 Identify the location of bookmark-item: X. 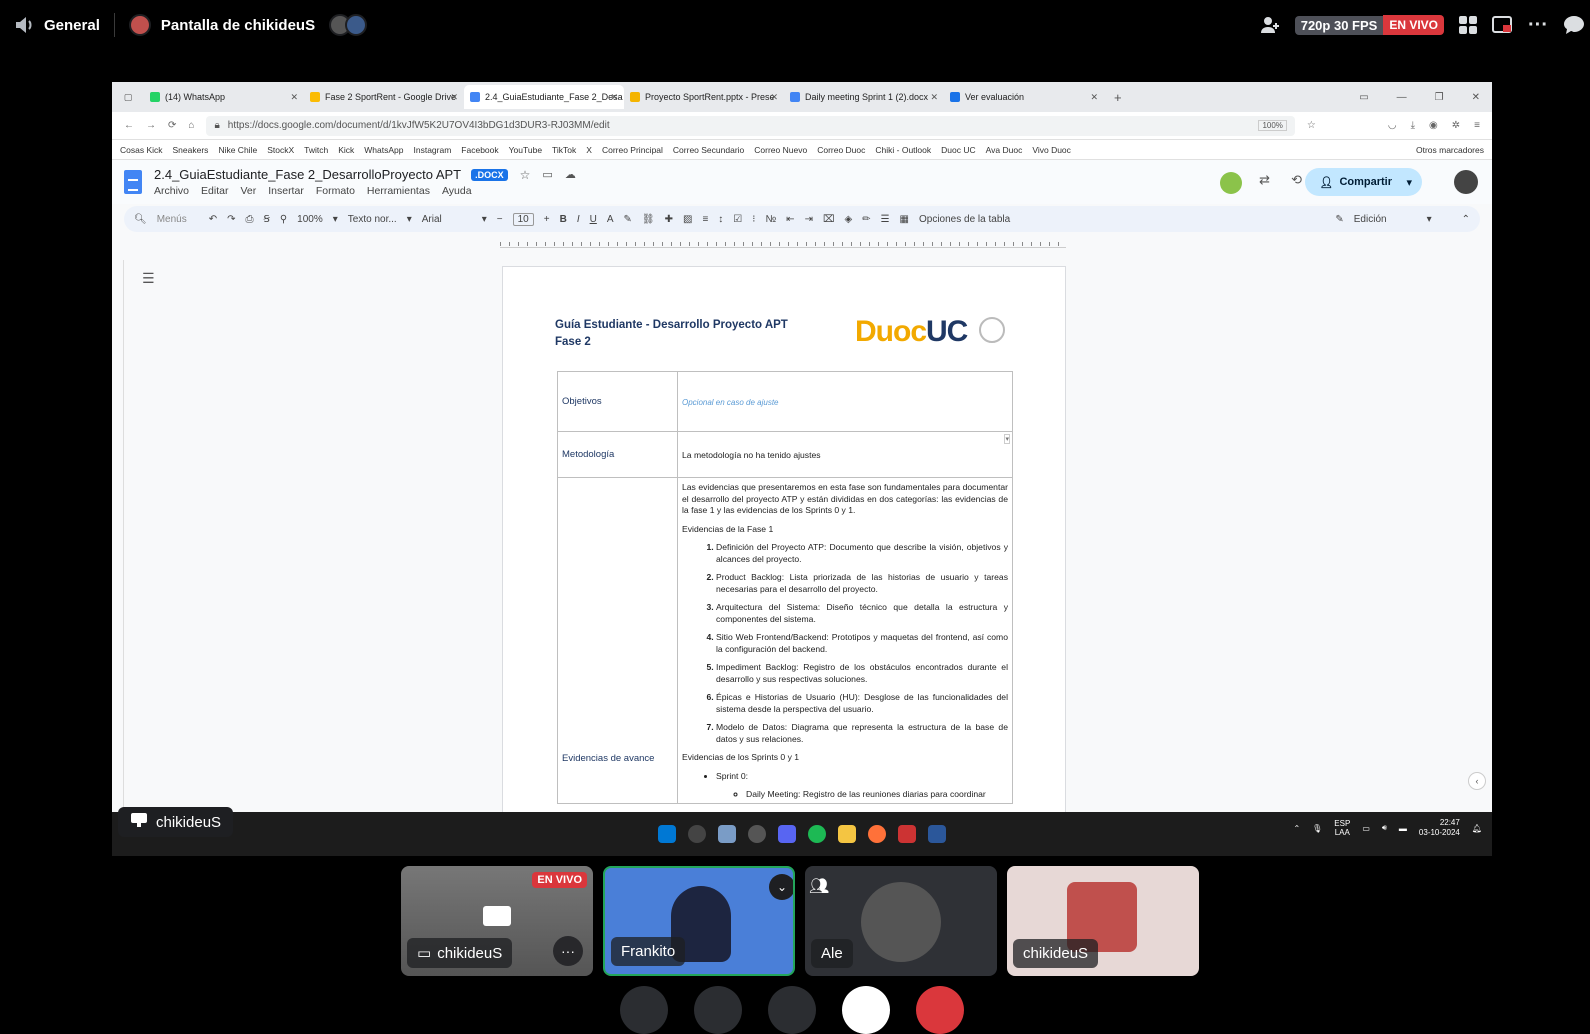
(589, 150).